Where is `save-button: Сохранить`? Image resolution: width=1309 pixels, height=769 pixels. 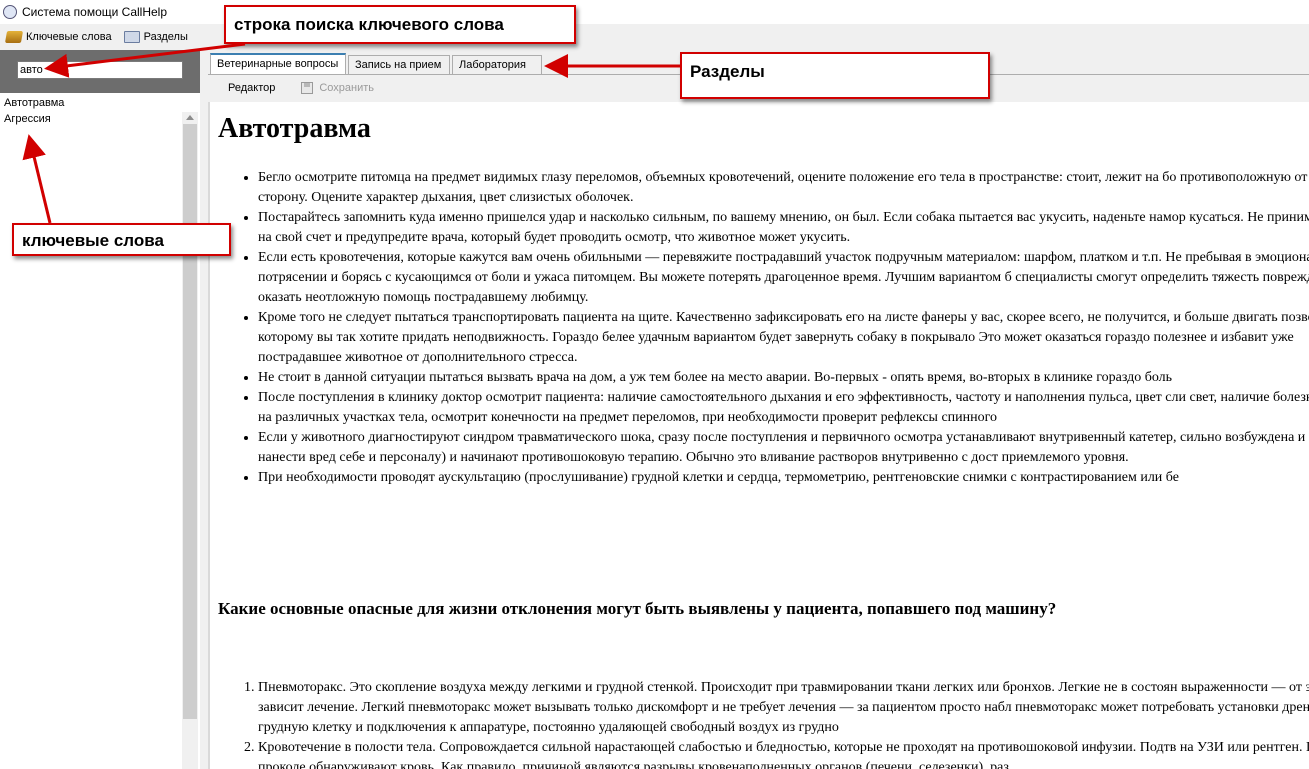
save-button: Сохранить is located at coordinates (337, 88).